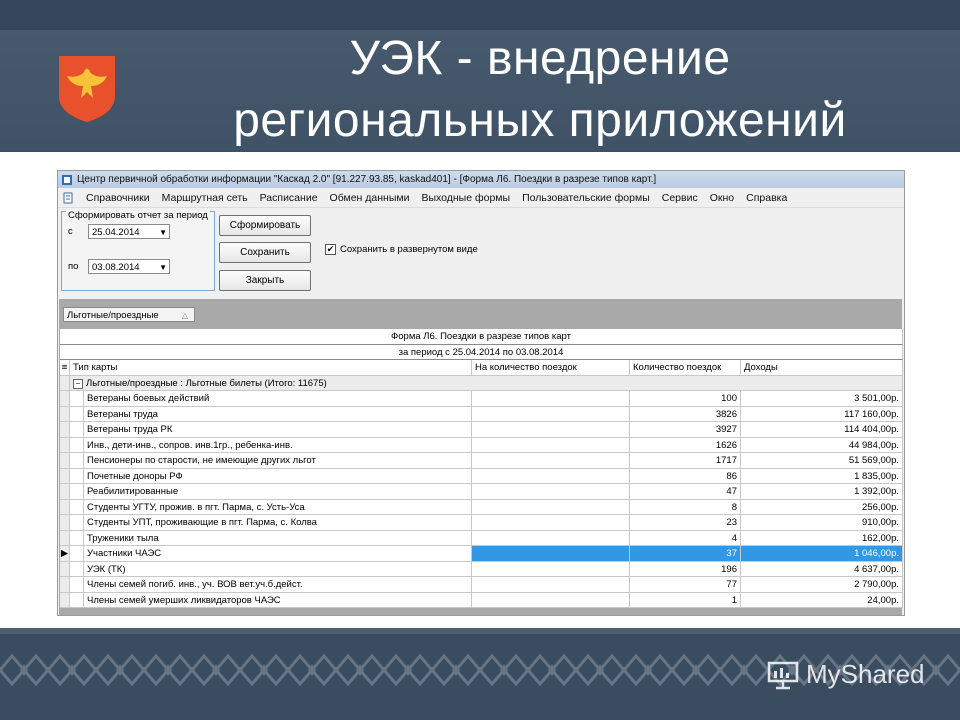  What do you see at coordinates (822, 538) in the screenshot?
I see `cell-income: 162,00р.` at bounding box center [822, 538].